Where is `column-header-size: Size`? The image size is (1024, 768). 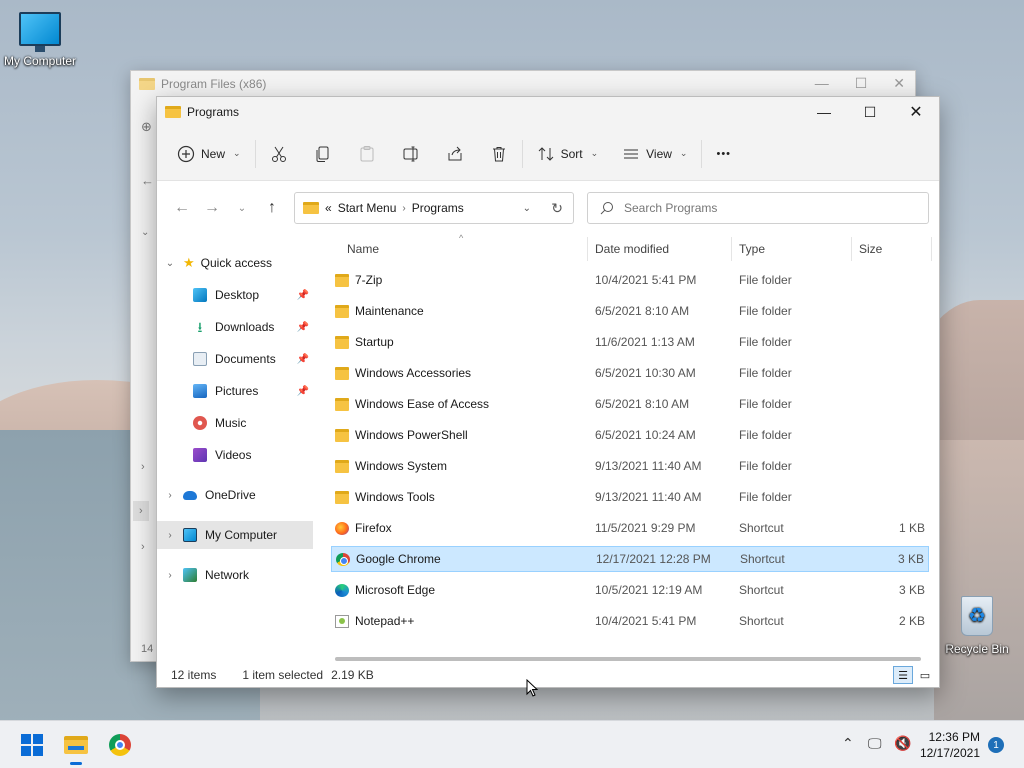
column-header-size: Size is located at coordinates (870, 249).